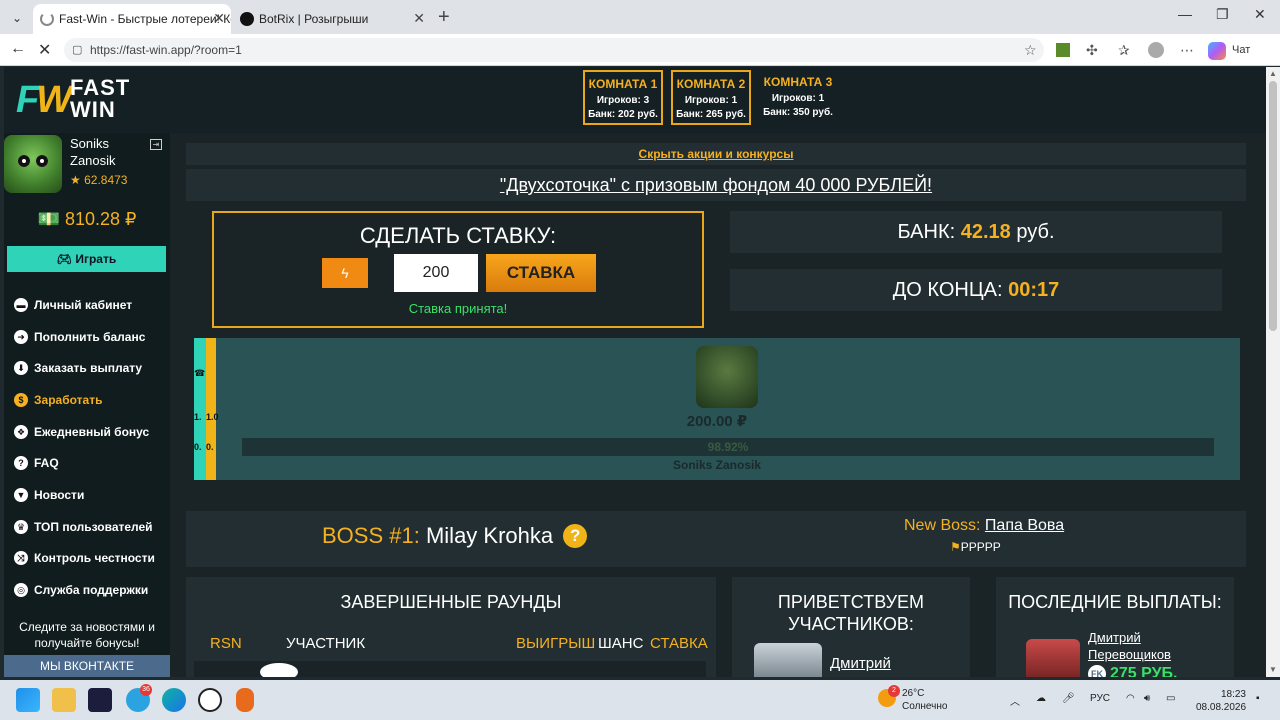 The width and height of the screenshot is (1280, 720). I want to click on hide-promos-link: Скрыть акции и конкурсы, so click(716, 154).